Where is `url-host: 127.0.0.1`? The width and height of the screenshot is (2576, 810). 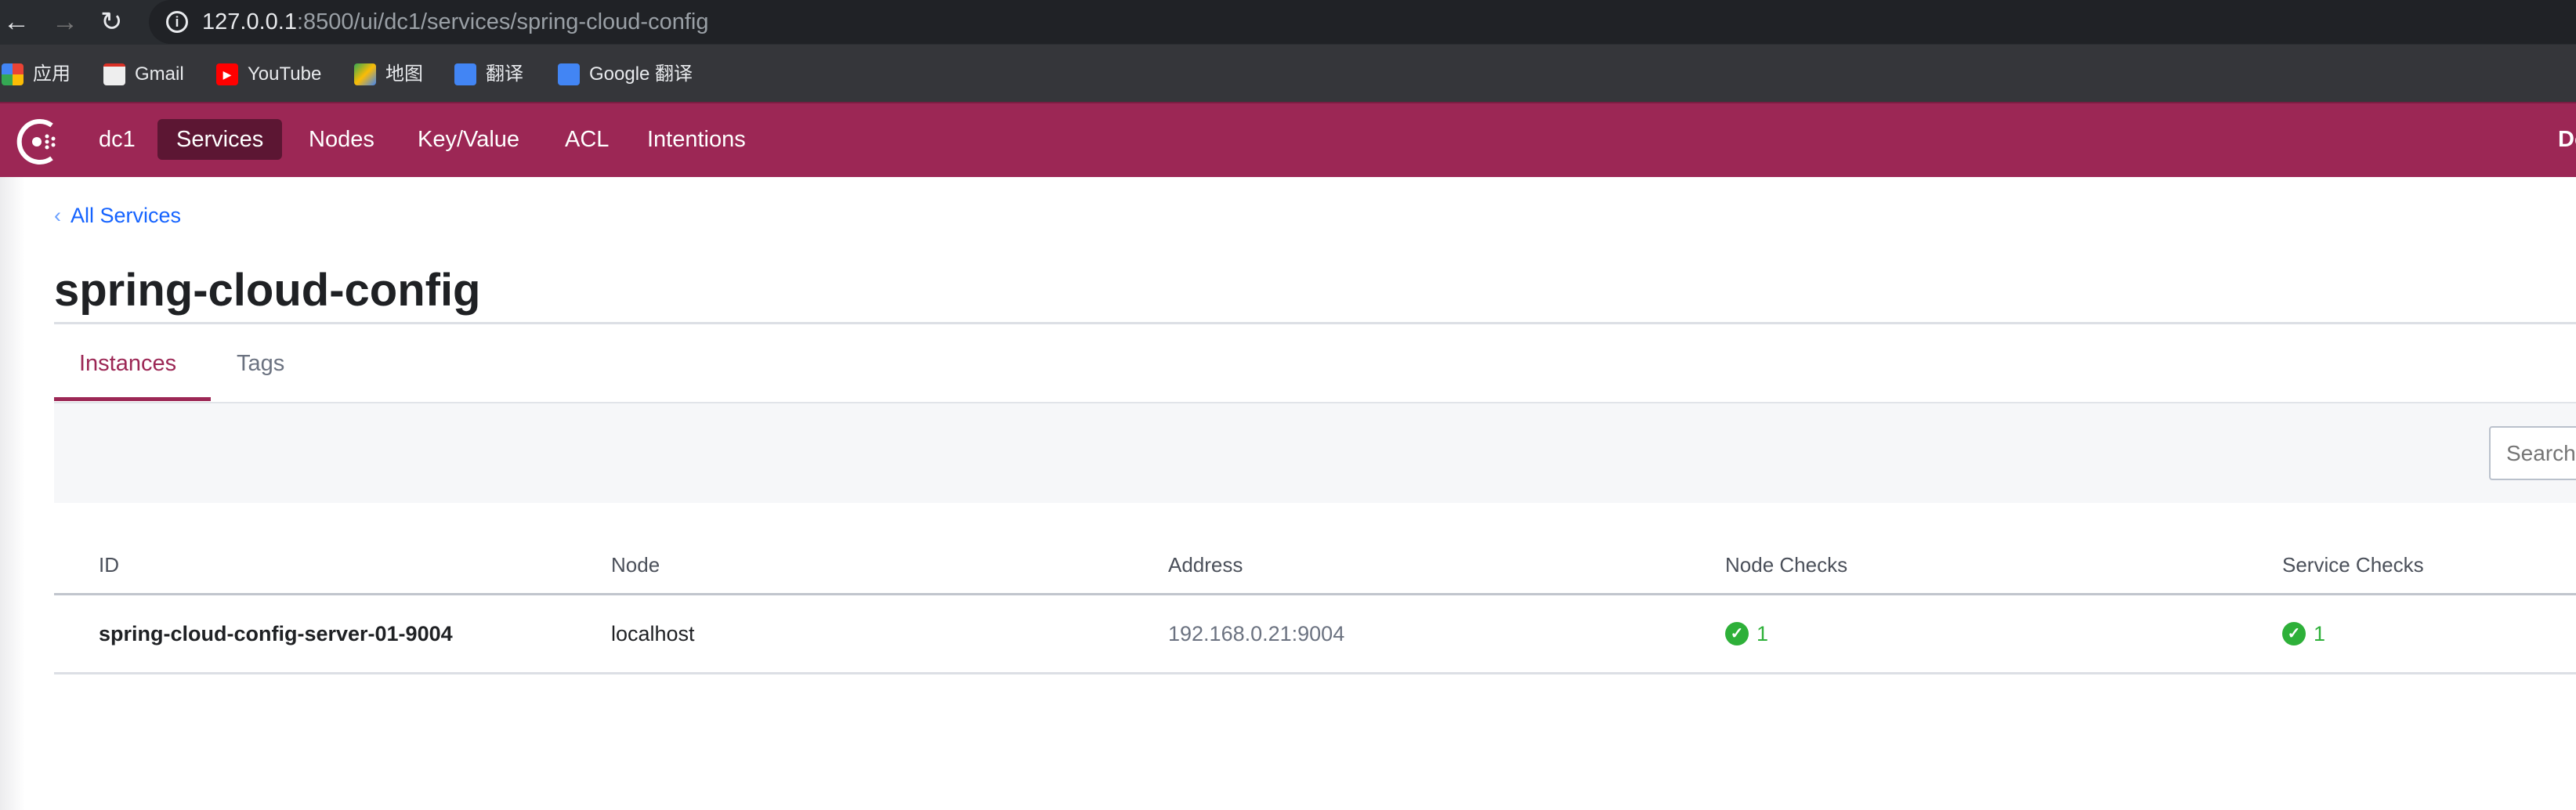 url-host: 127.0.0.1 is located at coordinates (250, 21).